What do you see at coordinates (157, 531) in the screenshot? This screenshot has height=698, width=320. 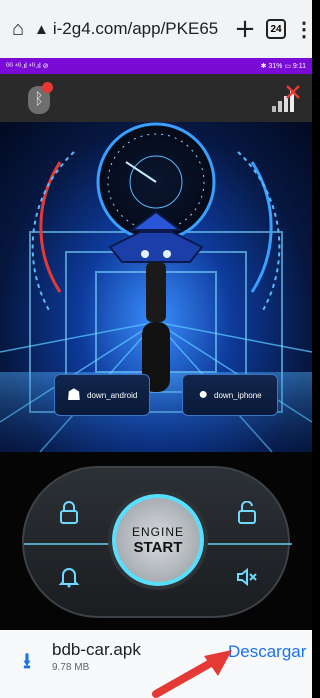 I see `engine-label: ENGINE` at bounding box center [157, 531].